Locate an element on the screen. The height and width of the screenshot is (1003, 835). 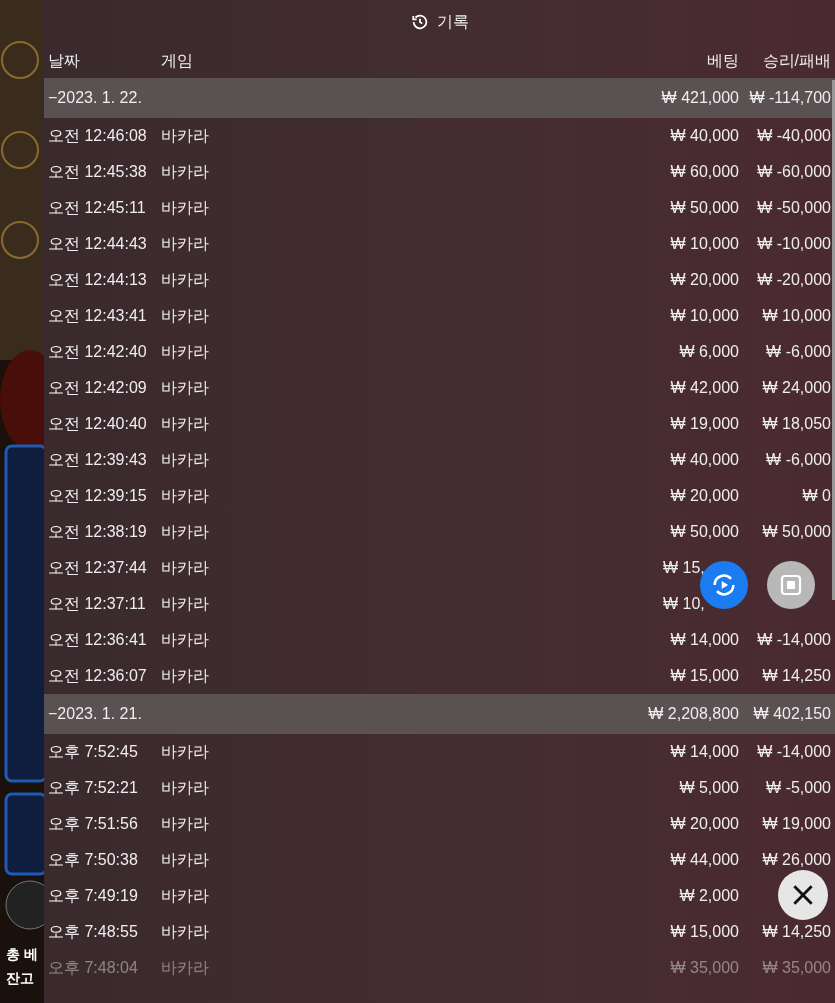
time-cell: 오전 12:44:43 is located at coordinates (97, 243).